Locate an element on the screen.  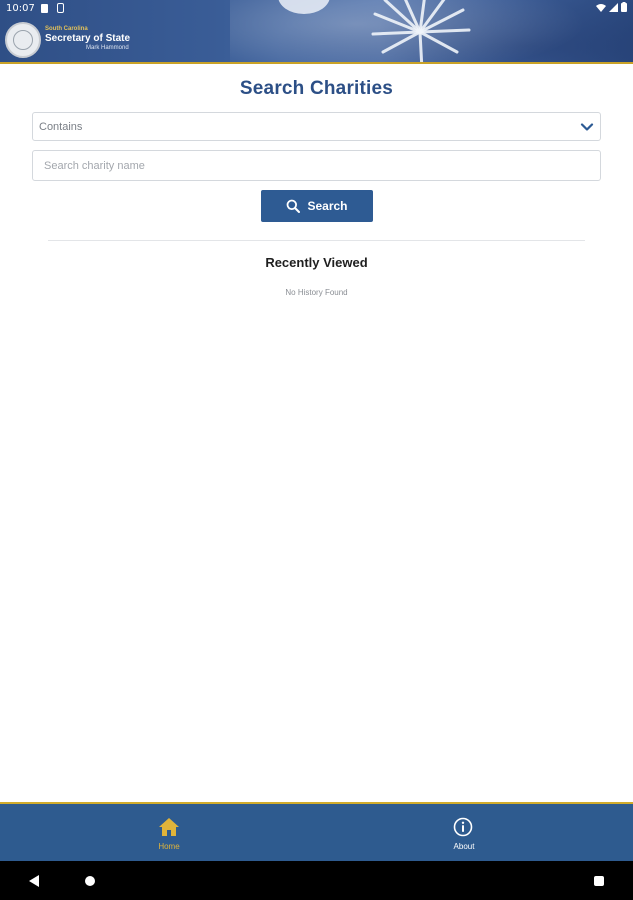
page-title: Search Charities is located at coordinates (316, 88).